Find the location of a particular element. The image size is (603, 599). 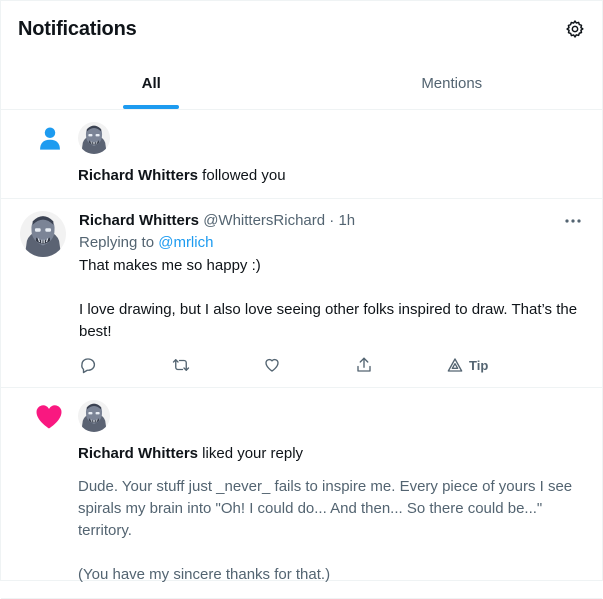

active-tab-indicator is located at coordinates (151, 107).